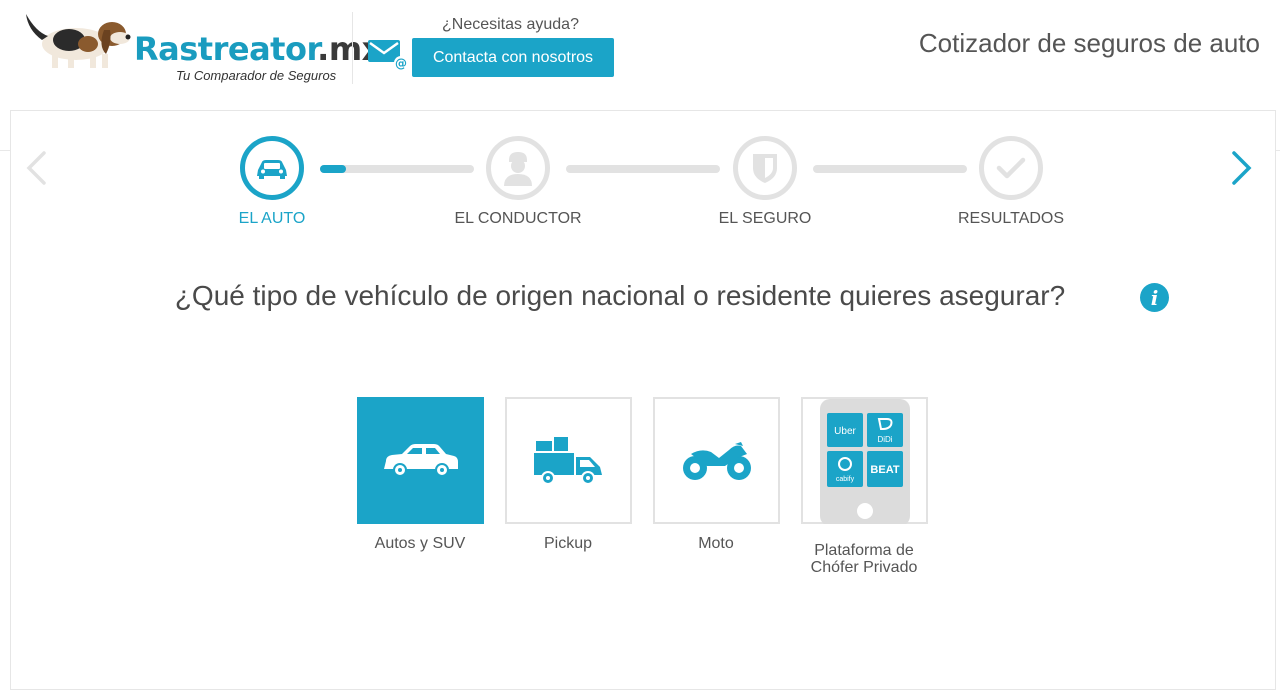 The image size is (1280, 694). I want to click on uber-logo: Uber, so click(845, 431).